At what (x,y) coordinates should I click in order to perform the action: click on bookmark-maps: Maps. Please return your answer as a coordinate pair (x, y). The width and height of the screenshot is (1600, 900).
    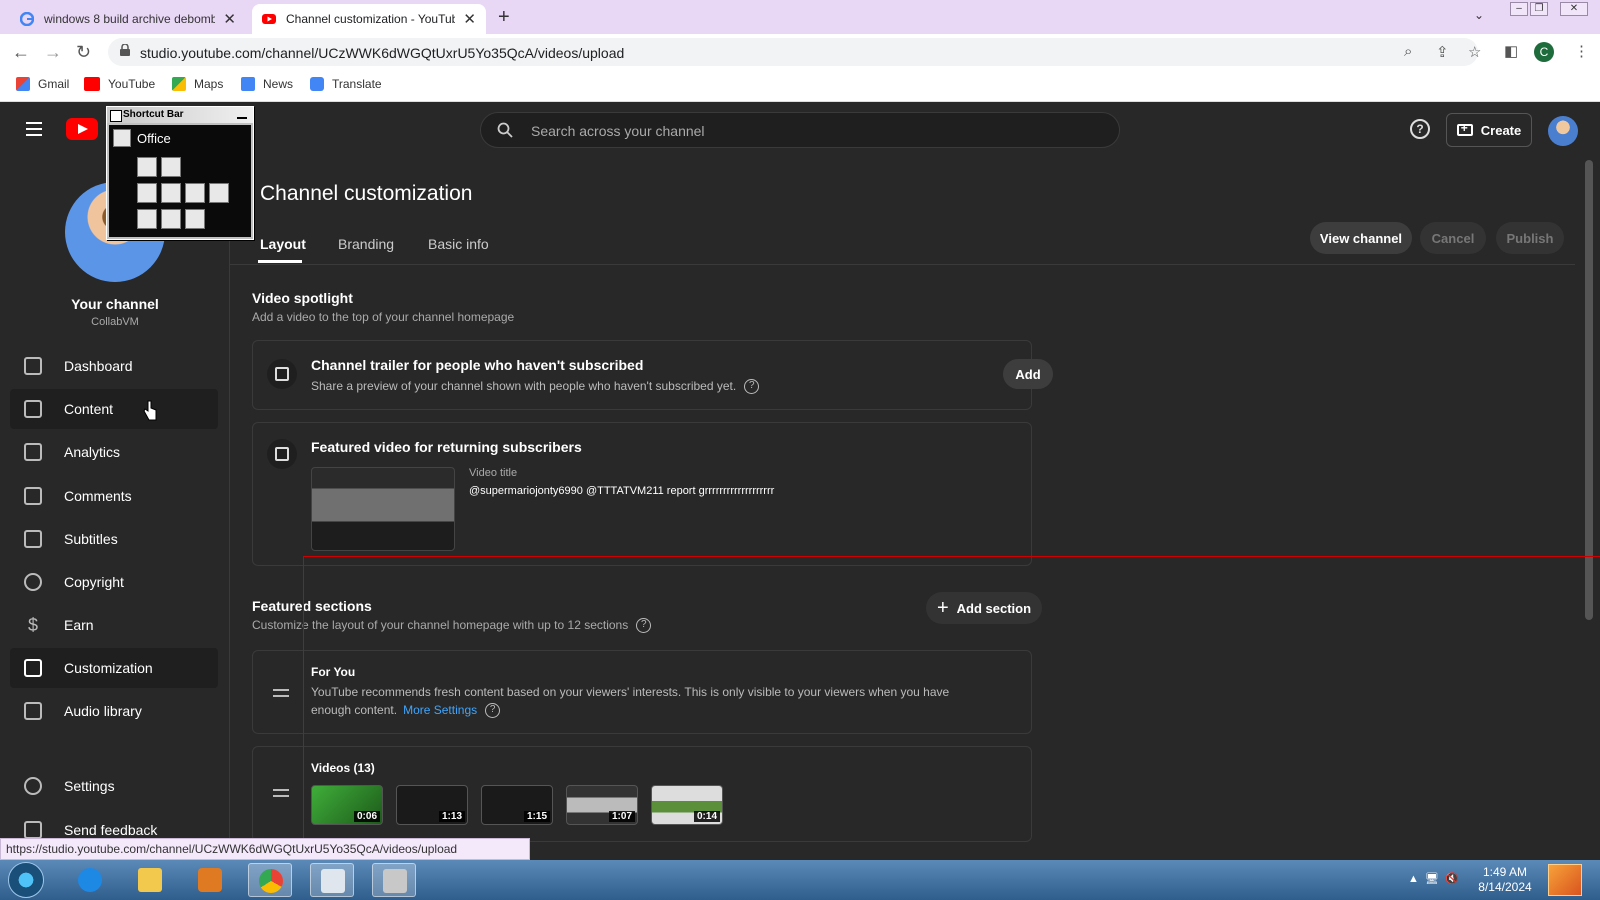
    Looking at the image, I should click on (197, 84).